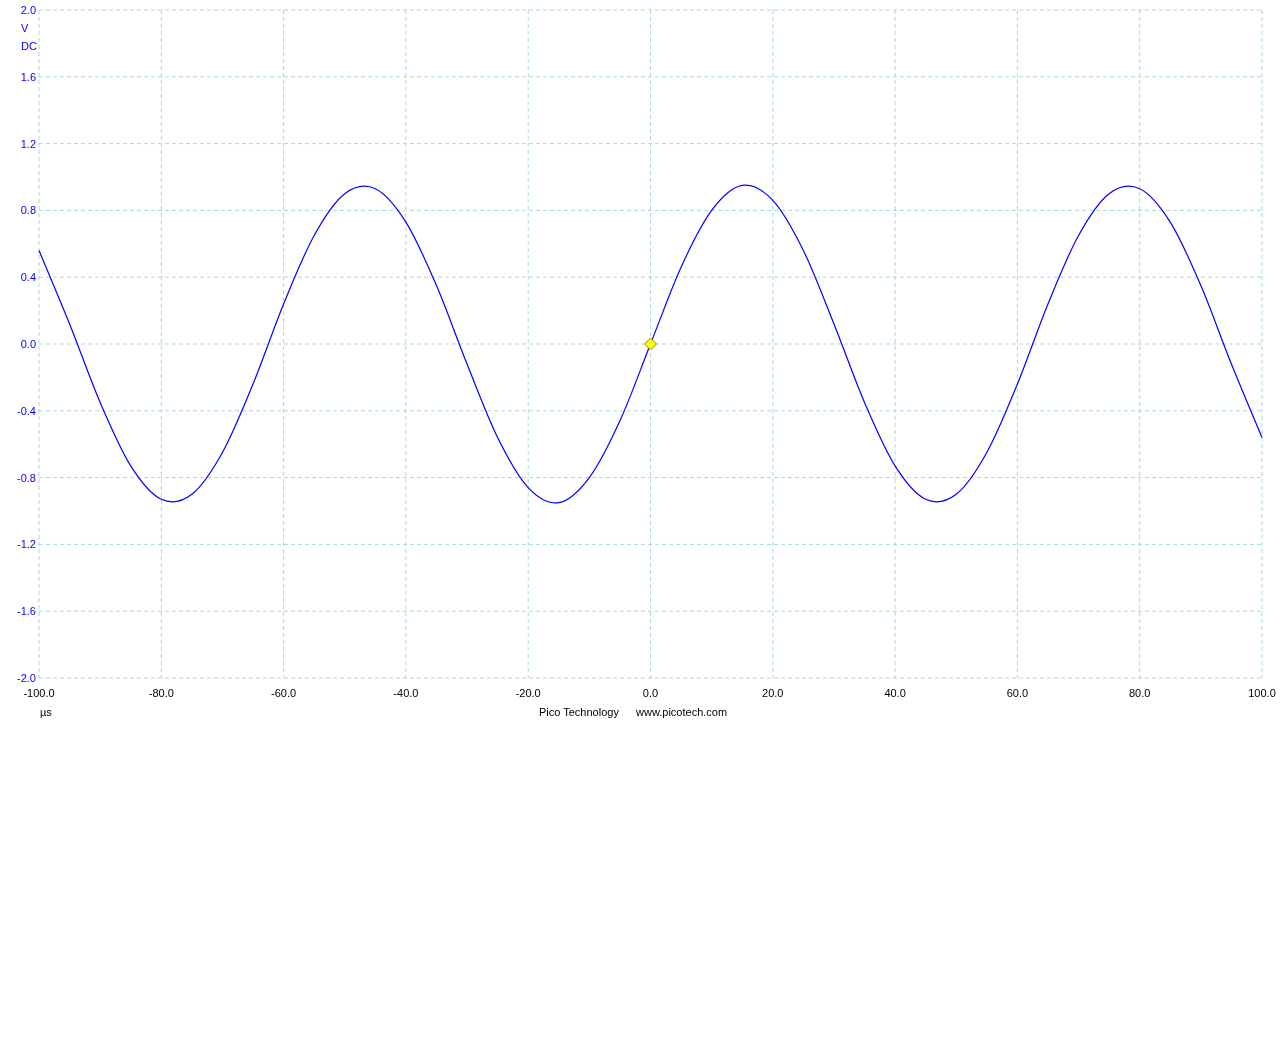  Describe the element at coordinates (28, 277) in the screenshot. I see `y-tick-label: 0.4` at that location.